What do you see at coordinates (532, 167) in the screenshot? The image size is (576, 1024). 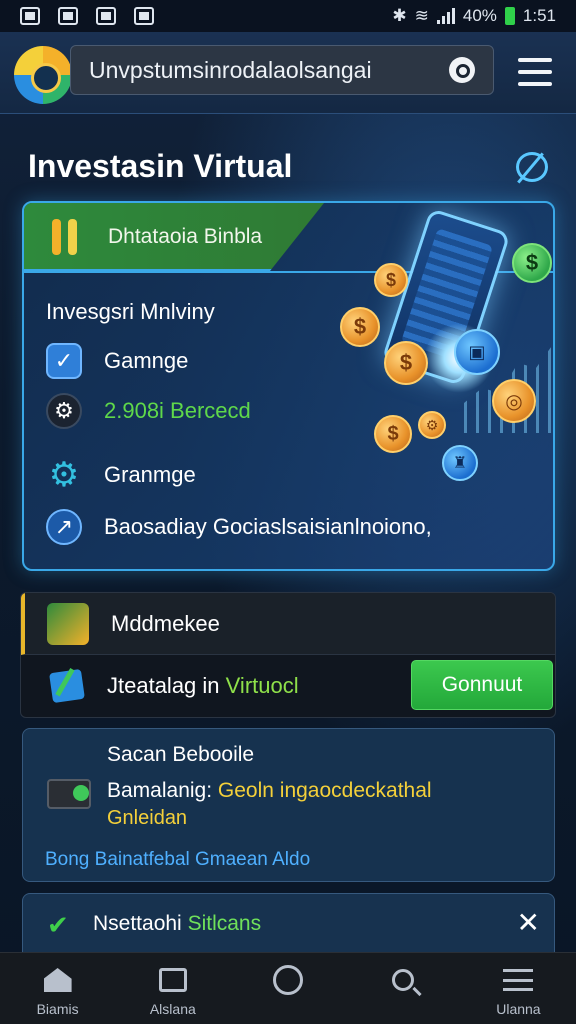 I see `refresh-icon` at bounding box center [532, 167].